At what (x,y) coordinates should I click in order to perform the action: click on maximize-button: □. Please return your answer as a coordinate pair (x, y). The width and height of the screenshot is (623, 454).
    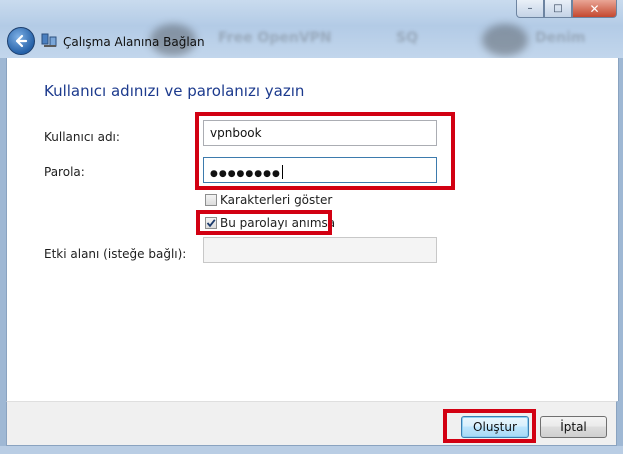
    Looking at the image, I should click on (558, 9).